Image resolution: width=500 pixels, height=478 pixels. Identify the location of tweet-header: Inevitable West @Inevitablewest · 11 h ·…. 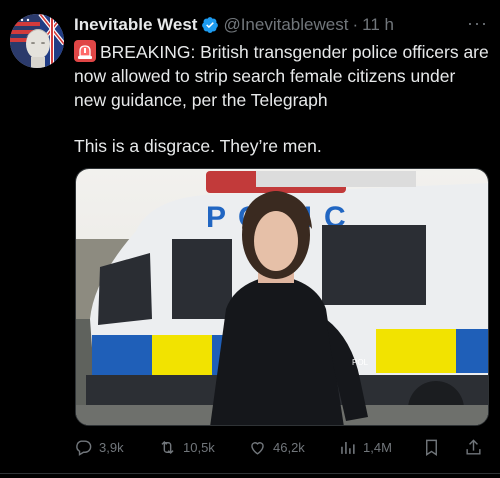
(282, 25).